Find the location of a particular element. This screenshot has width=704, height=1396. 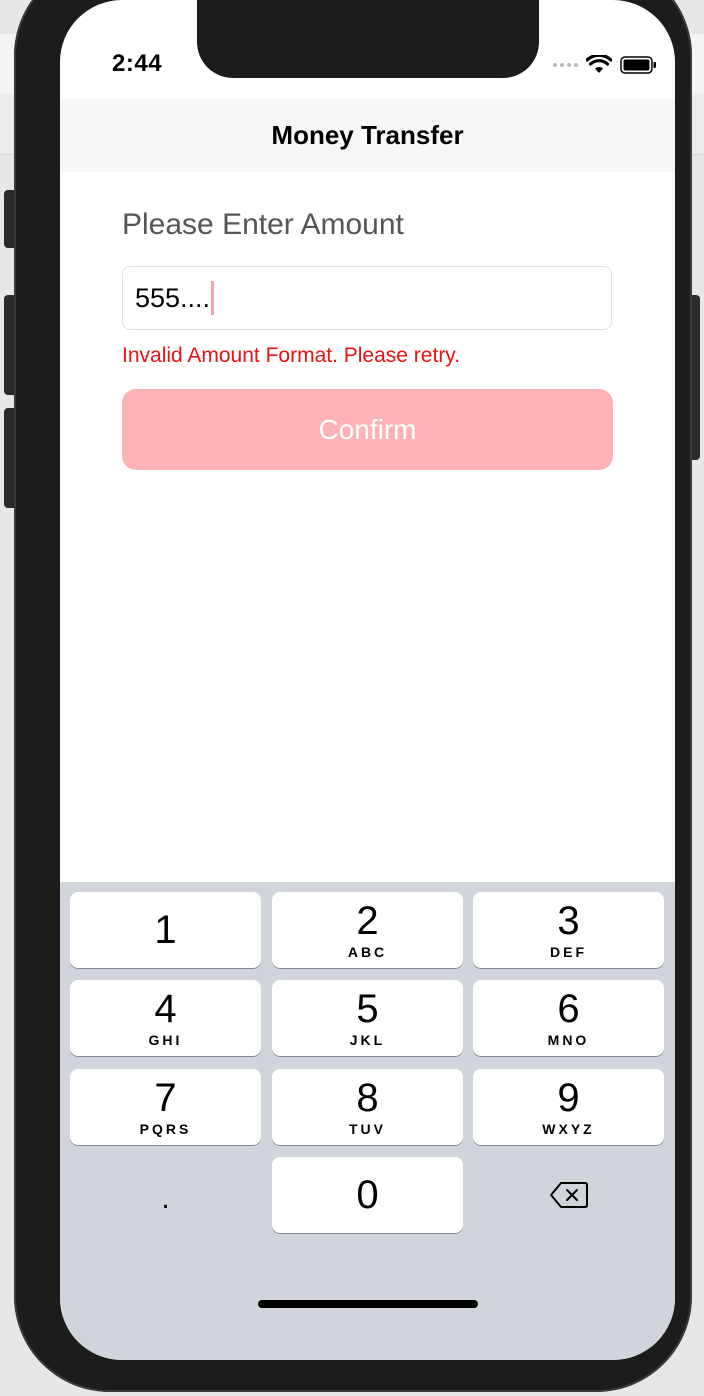

key-letters: MNO is located at coordinates (568, 1040).